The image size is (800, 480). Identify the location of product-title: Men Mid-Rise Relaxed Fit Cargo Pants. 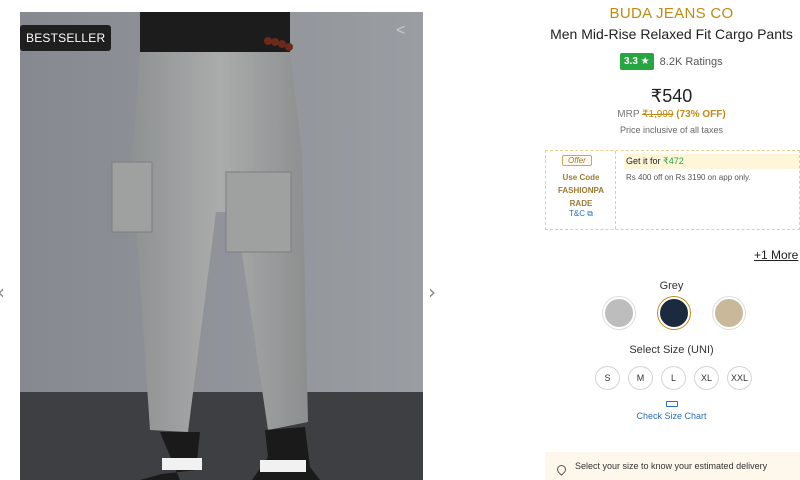
(671, 34).